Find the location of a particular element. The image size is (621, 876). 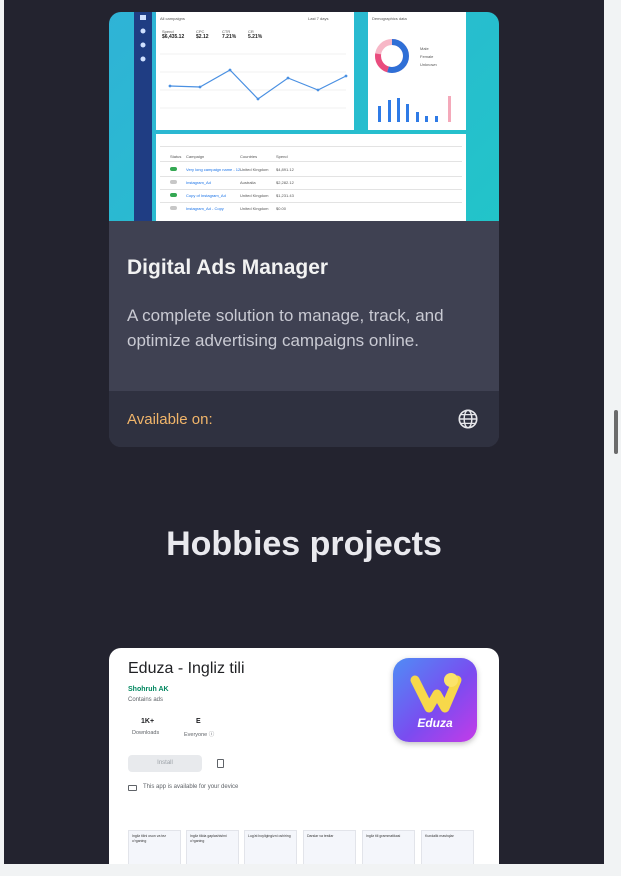

window-bottom-edge is located at coordinates (310, 870).